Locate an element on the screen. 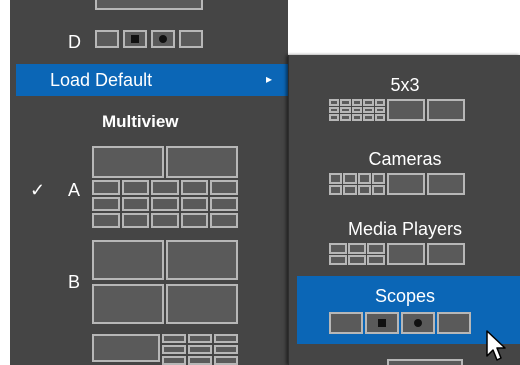 This screenshot has width=520, height=365. mouse-pointer-icon is located at coordinates (496, 345).